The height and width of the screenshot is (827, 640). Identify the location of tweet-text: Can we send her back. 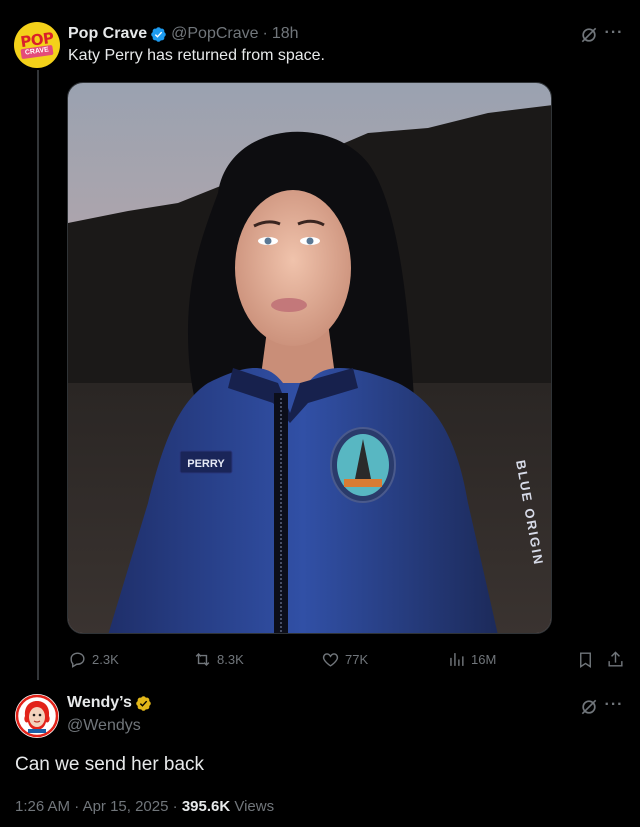
(110, 764).